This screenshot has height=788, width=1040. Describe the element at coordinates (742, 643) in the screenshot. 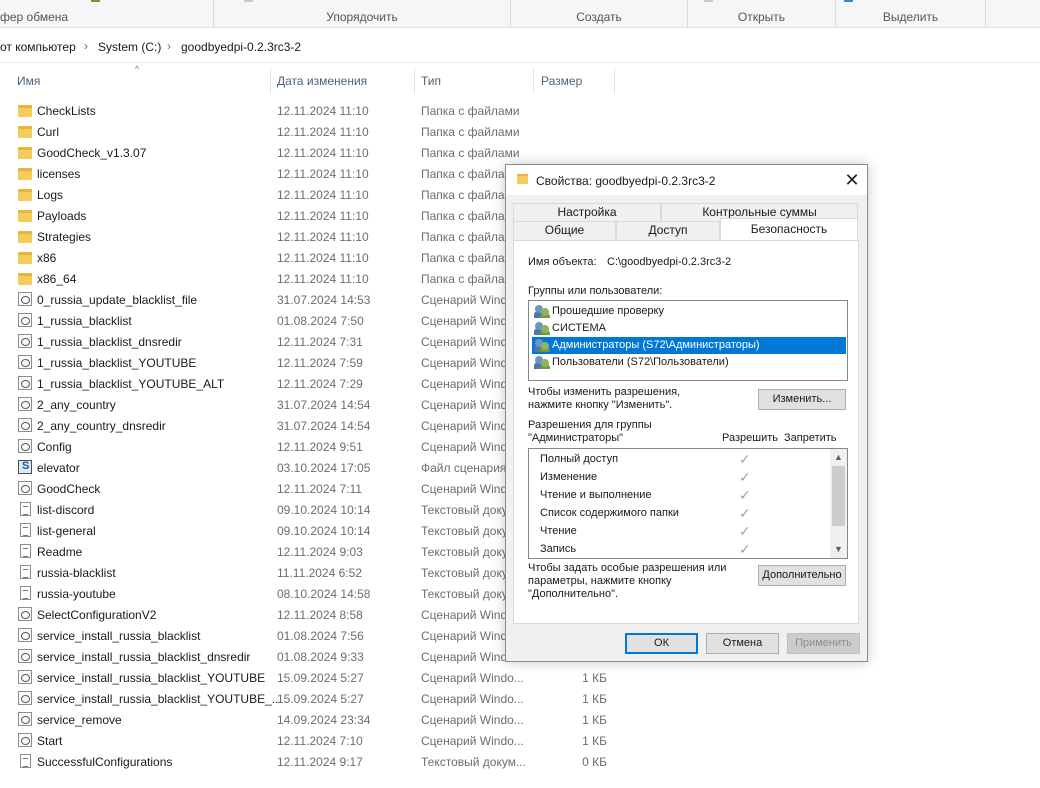

I see `cancel-button: Отмена` at that location.